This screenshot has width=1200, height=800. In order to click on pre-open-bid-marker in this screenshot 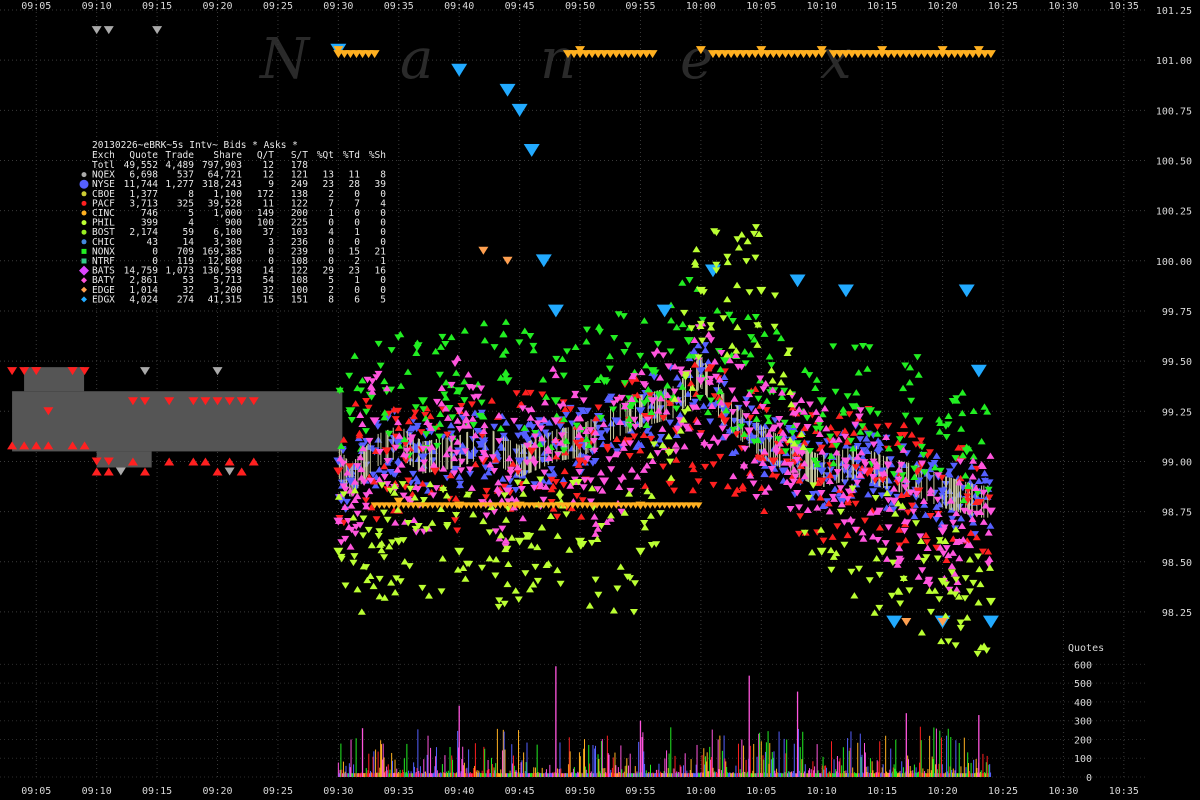, I will do `click(253, 461)`.